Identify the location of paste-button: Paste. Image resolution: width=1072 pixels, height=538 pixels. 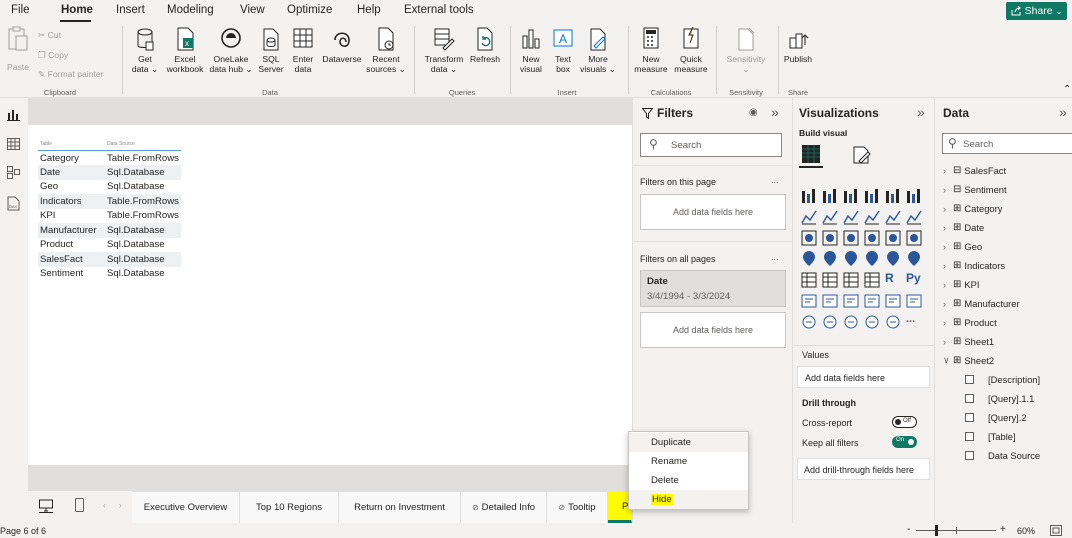
(18, 52).